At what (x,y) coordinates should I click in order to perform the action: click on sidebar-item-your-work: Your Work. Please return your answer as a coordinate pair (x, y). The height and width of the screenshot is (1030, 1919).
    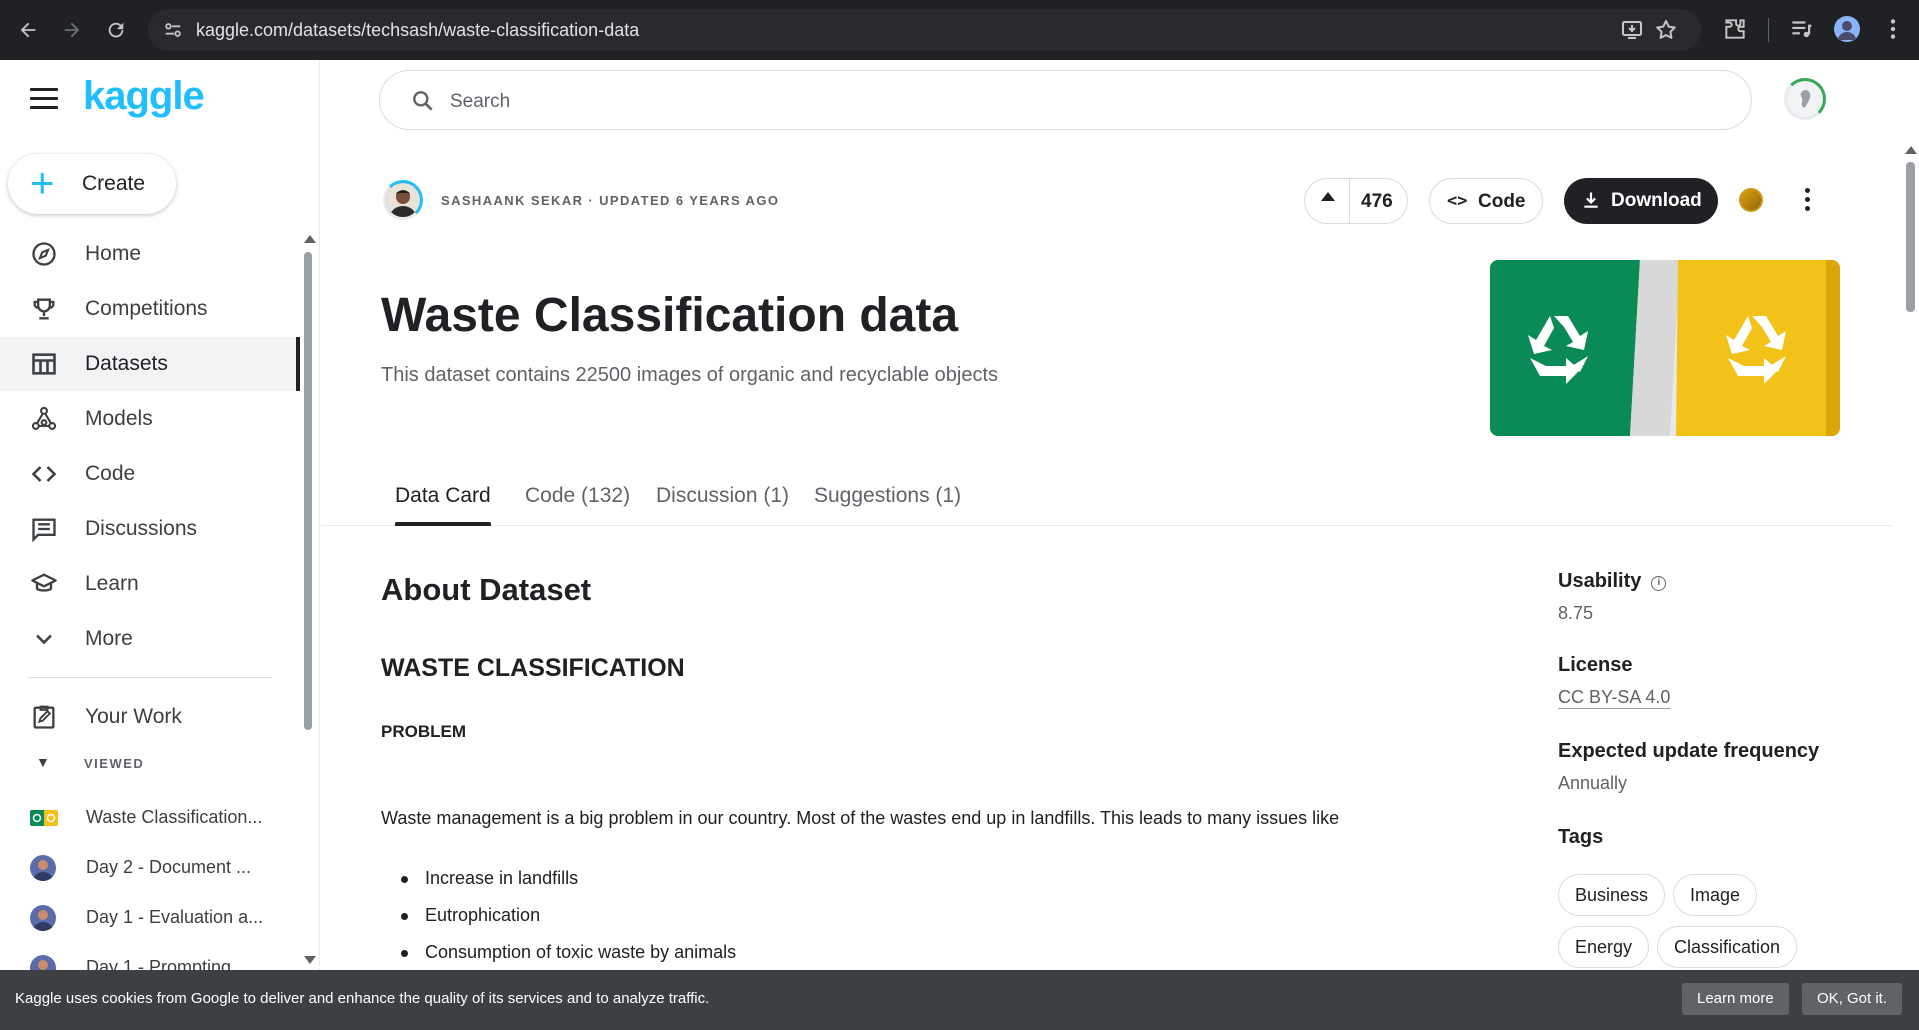
    Looking at the image, I should click on (150, 717).